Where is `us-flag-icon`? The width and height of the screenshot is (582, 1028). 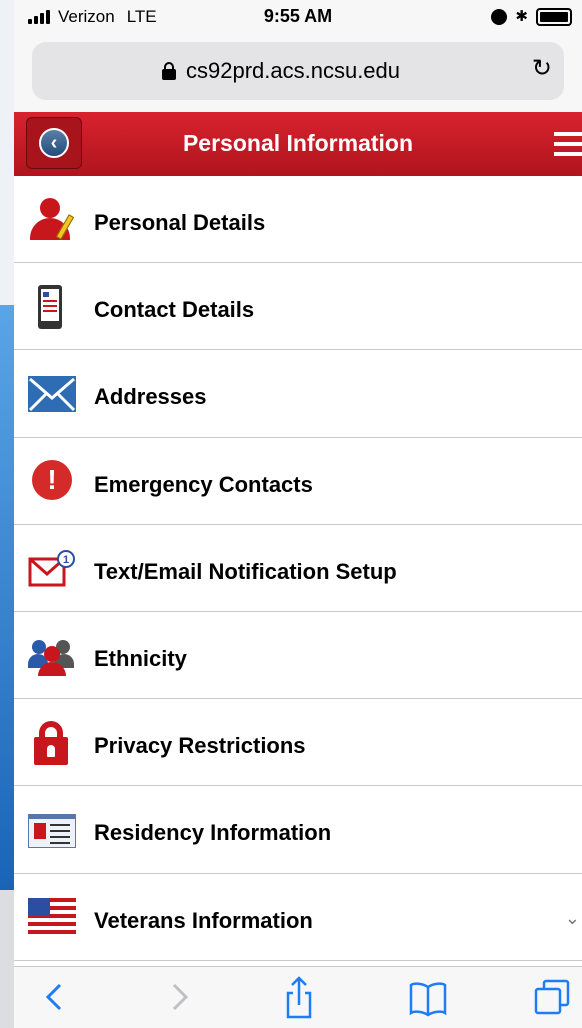 us-flag-icon is located at coordinates (52, 918).